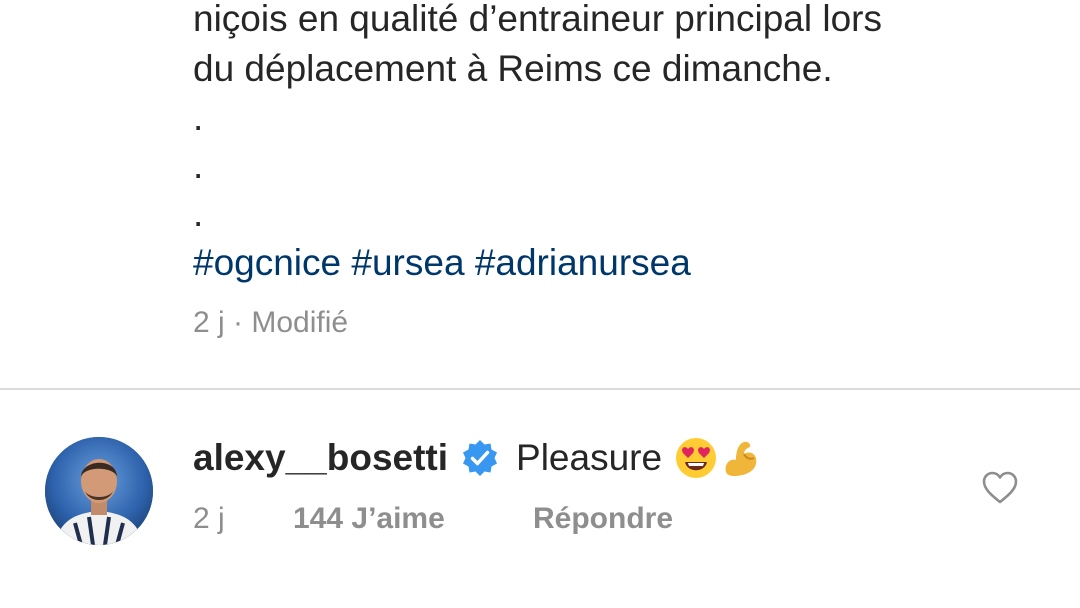 The width and height of the screenshot is (1080, 608). I want to click on comment-likes-button: 144 J’aime, so click(413, 519).